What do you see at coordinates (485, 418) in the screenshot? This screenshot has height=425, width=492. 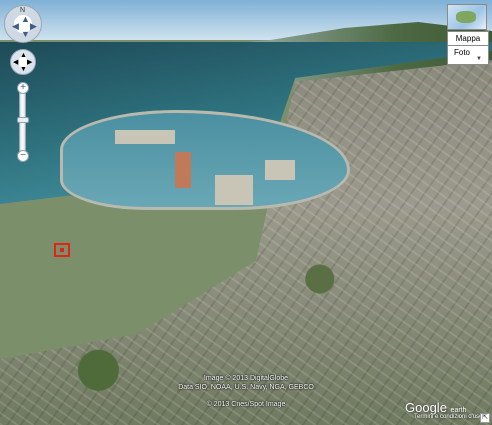 I see `corner-resize-icon: ⇱` at bounding box center [485, 418].